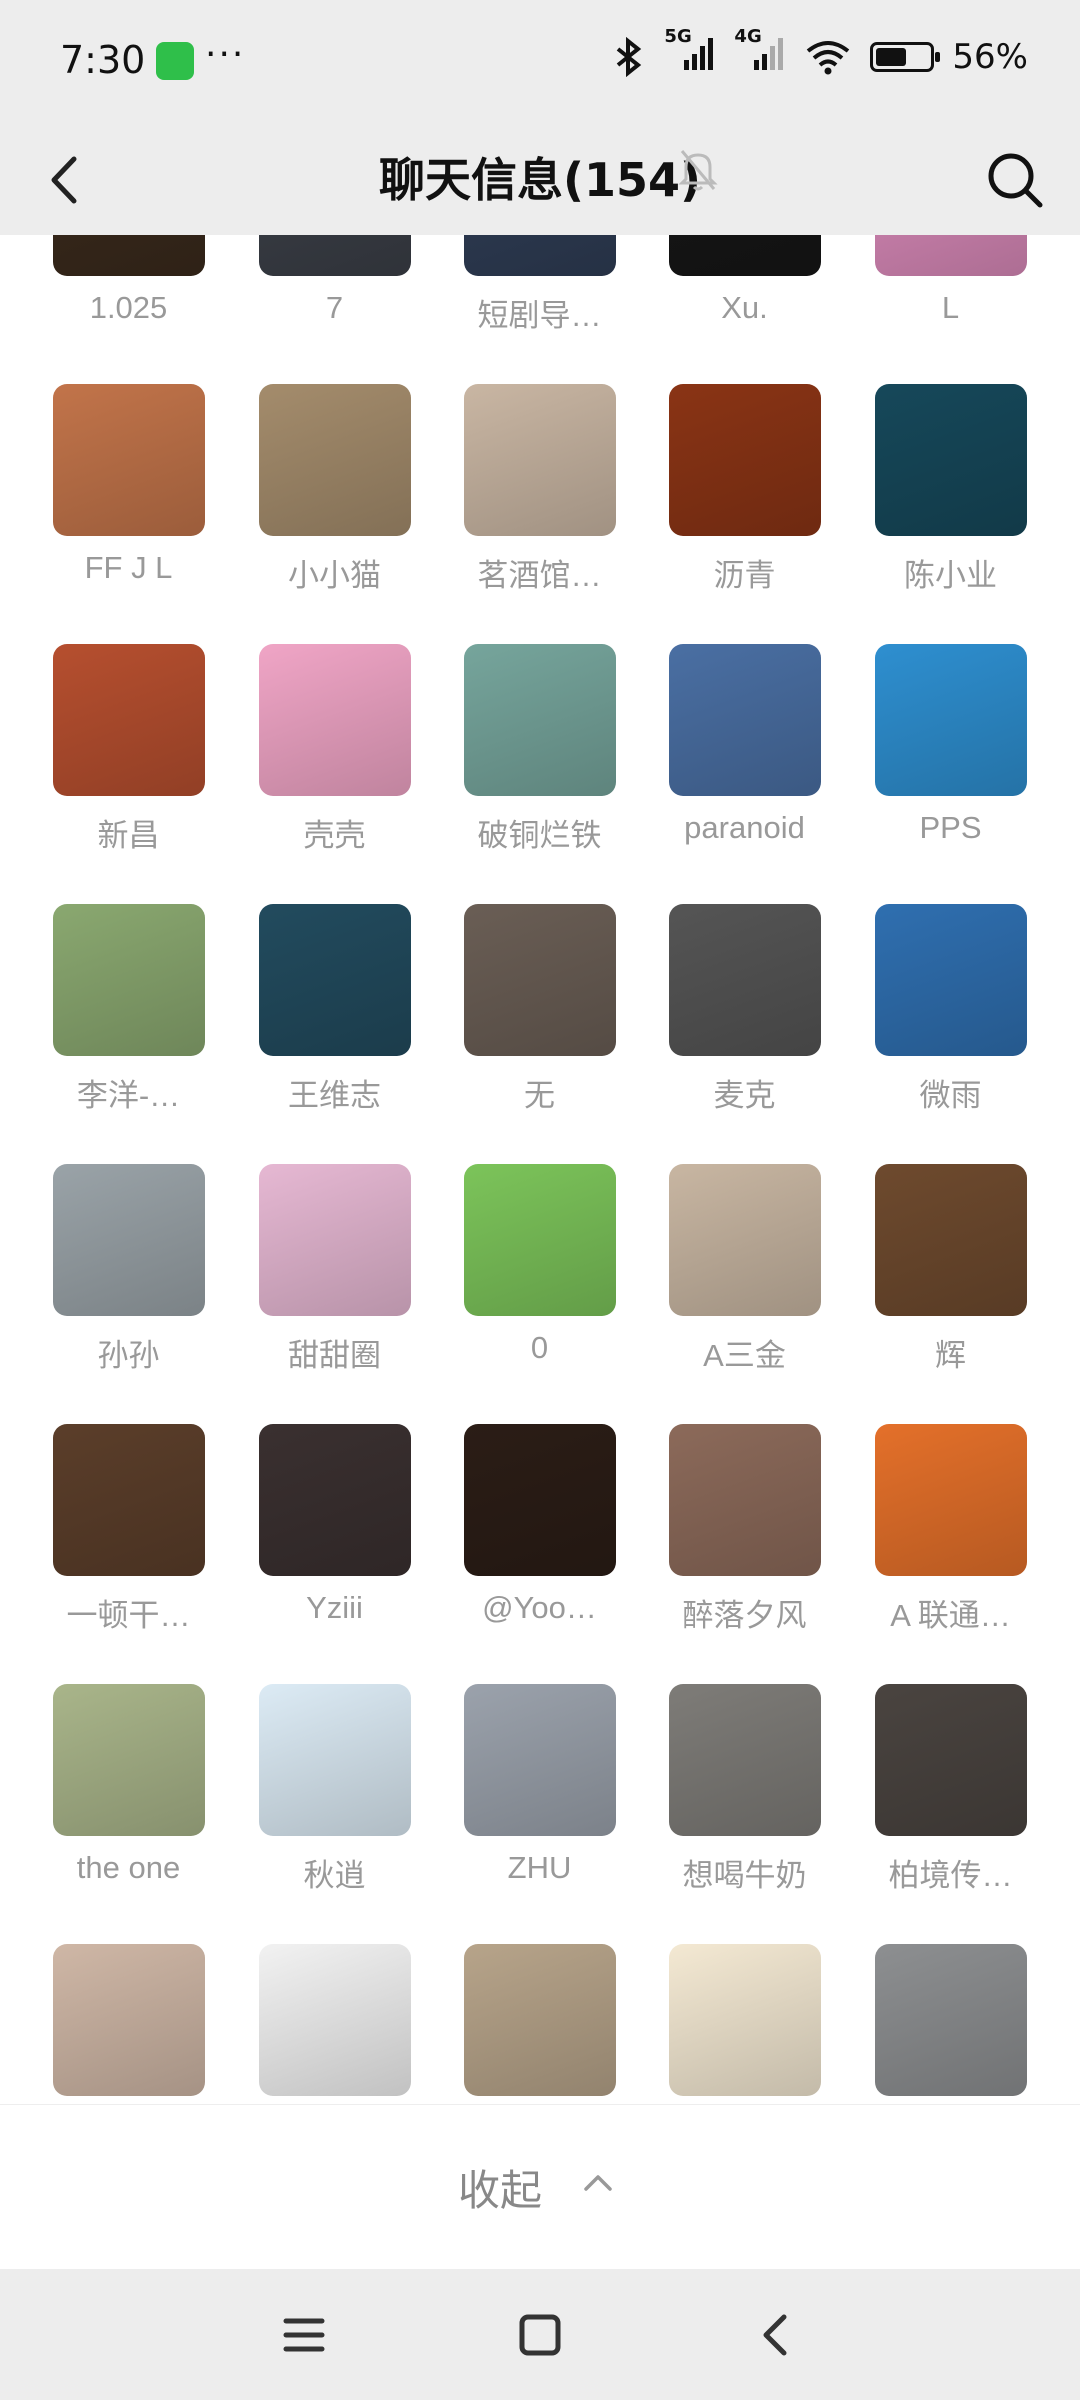  I want to click on member-item: A三金, so click(744, 1269).